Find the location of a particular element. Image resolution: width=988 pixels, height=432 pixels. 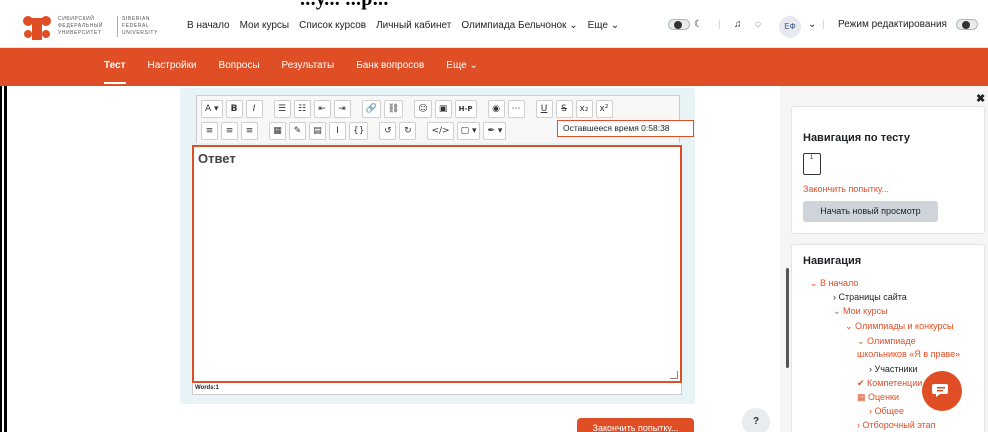

redo-button: ↻ is located at coordinates (408, 131).